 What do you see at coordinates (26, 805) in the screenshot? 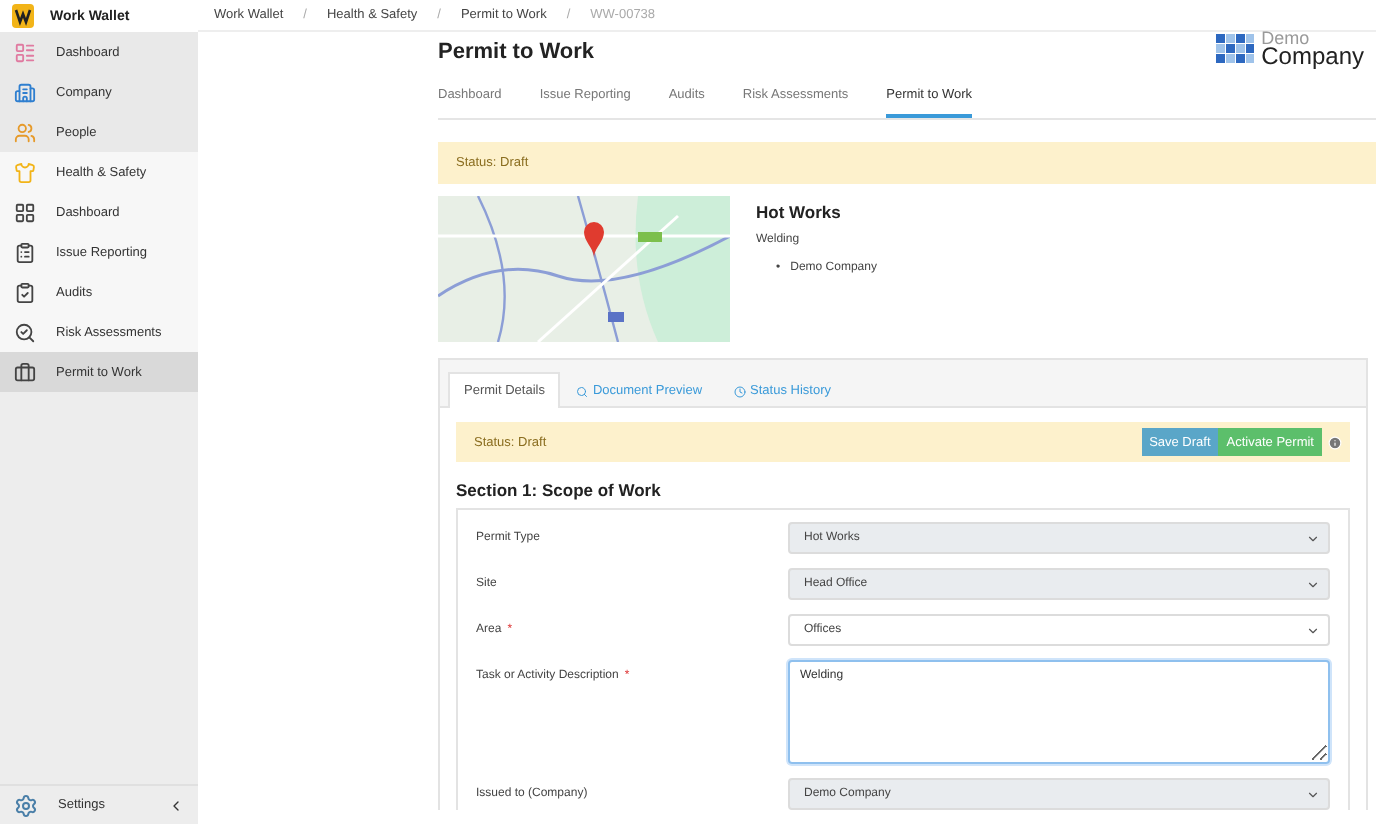
I see `settings-icon` at bounding box center [26, 805].